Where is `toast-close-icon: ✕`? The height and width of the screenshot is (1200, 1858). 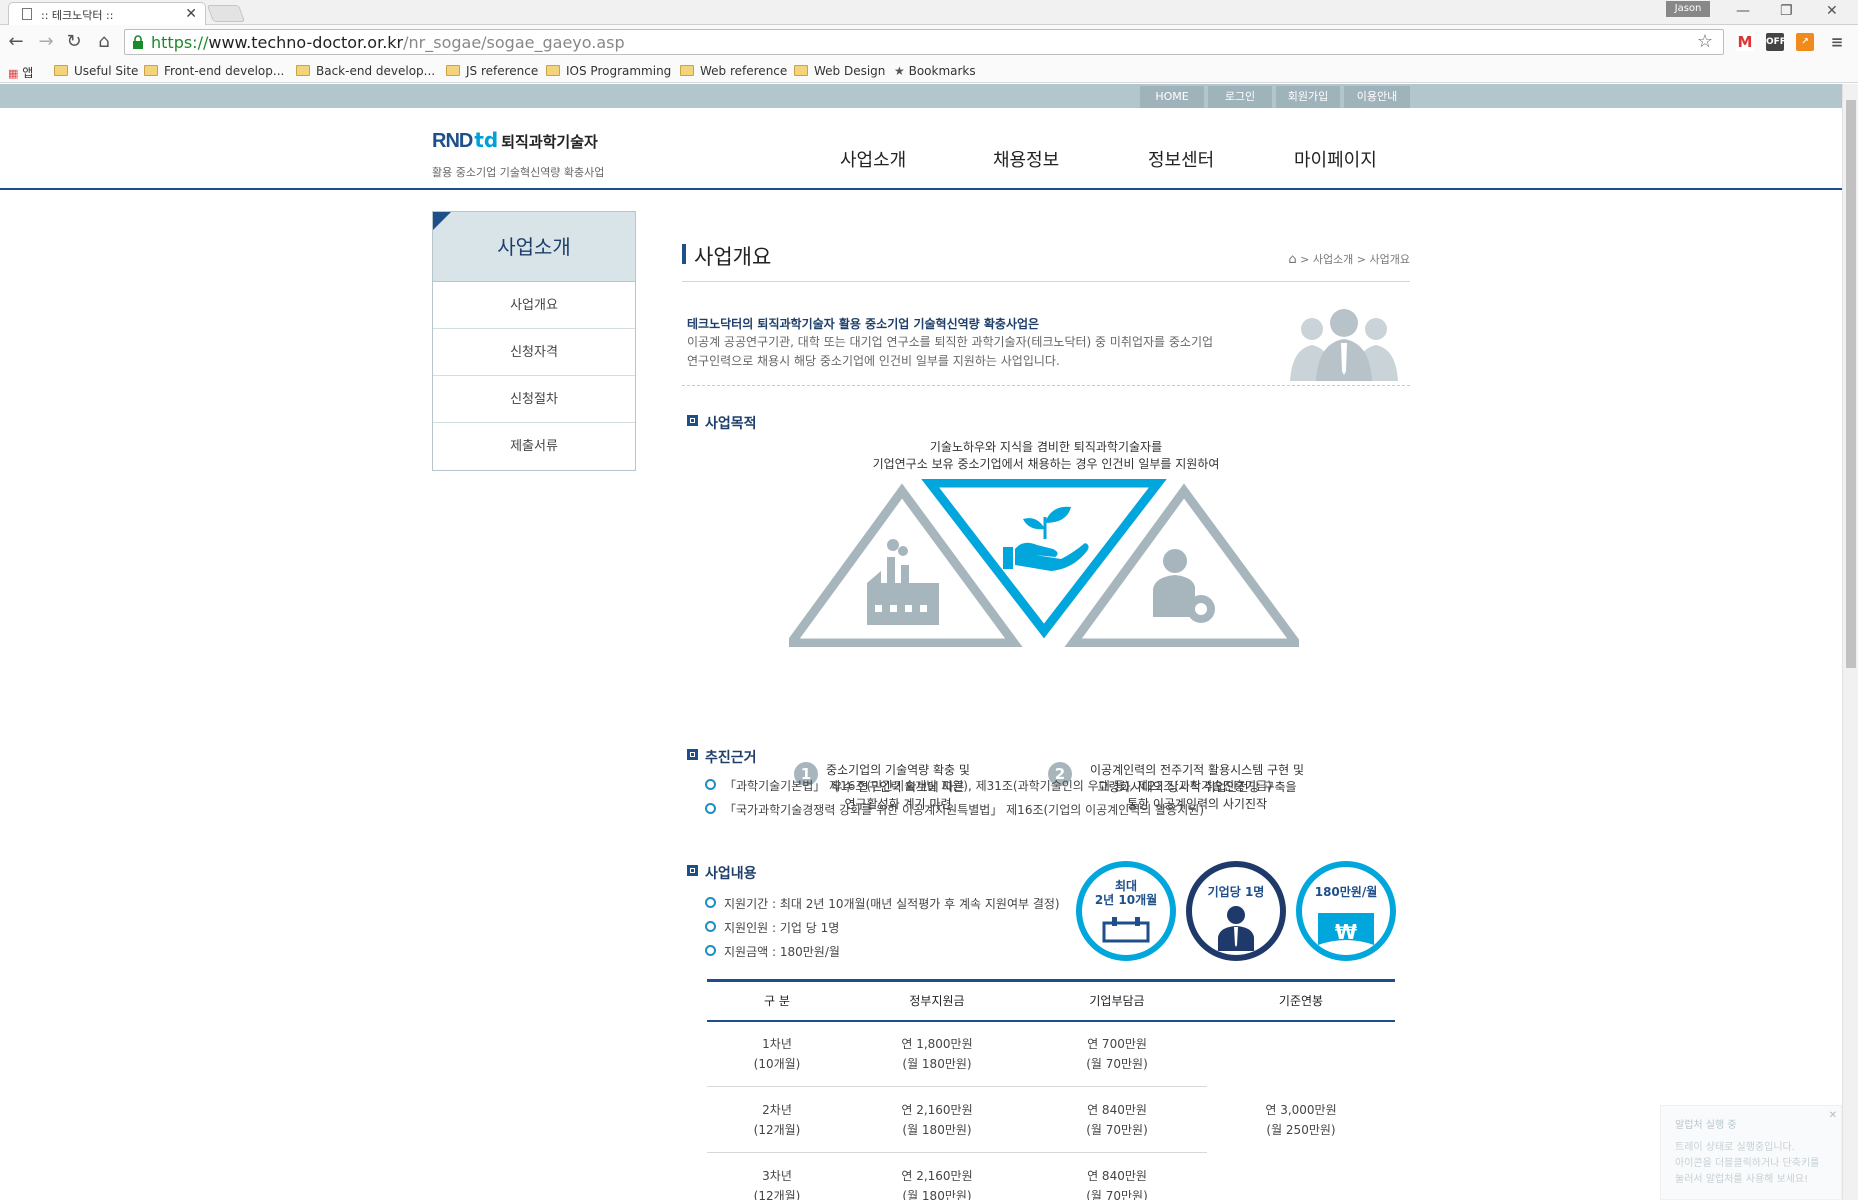
toast-close-icon: ✕ is located at coordinates (1833, 1116).